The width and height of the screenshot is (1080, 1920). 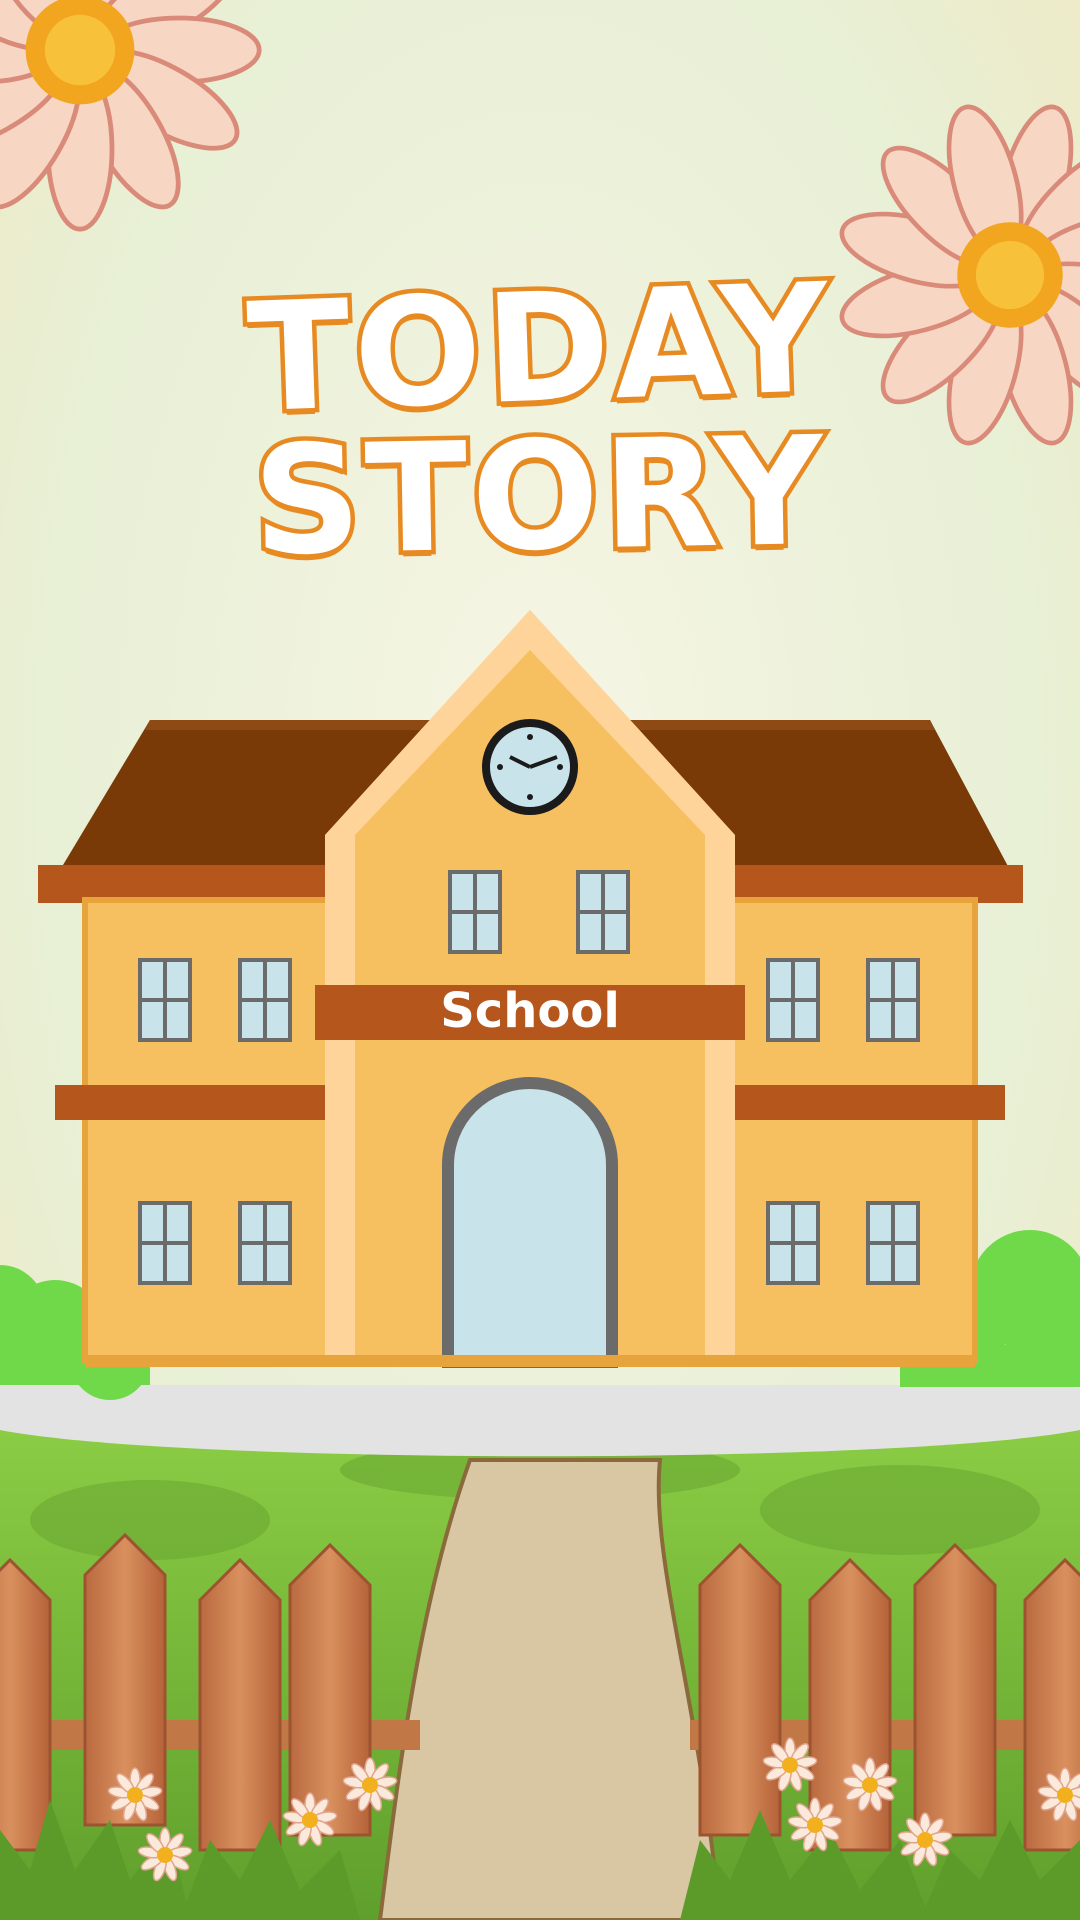 What do you see at coordinates (530, 767) in the screenshot?
I see `clock-icon` at bounding box center [530, 767].